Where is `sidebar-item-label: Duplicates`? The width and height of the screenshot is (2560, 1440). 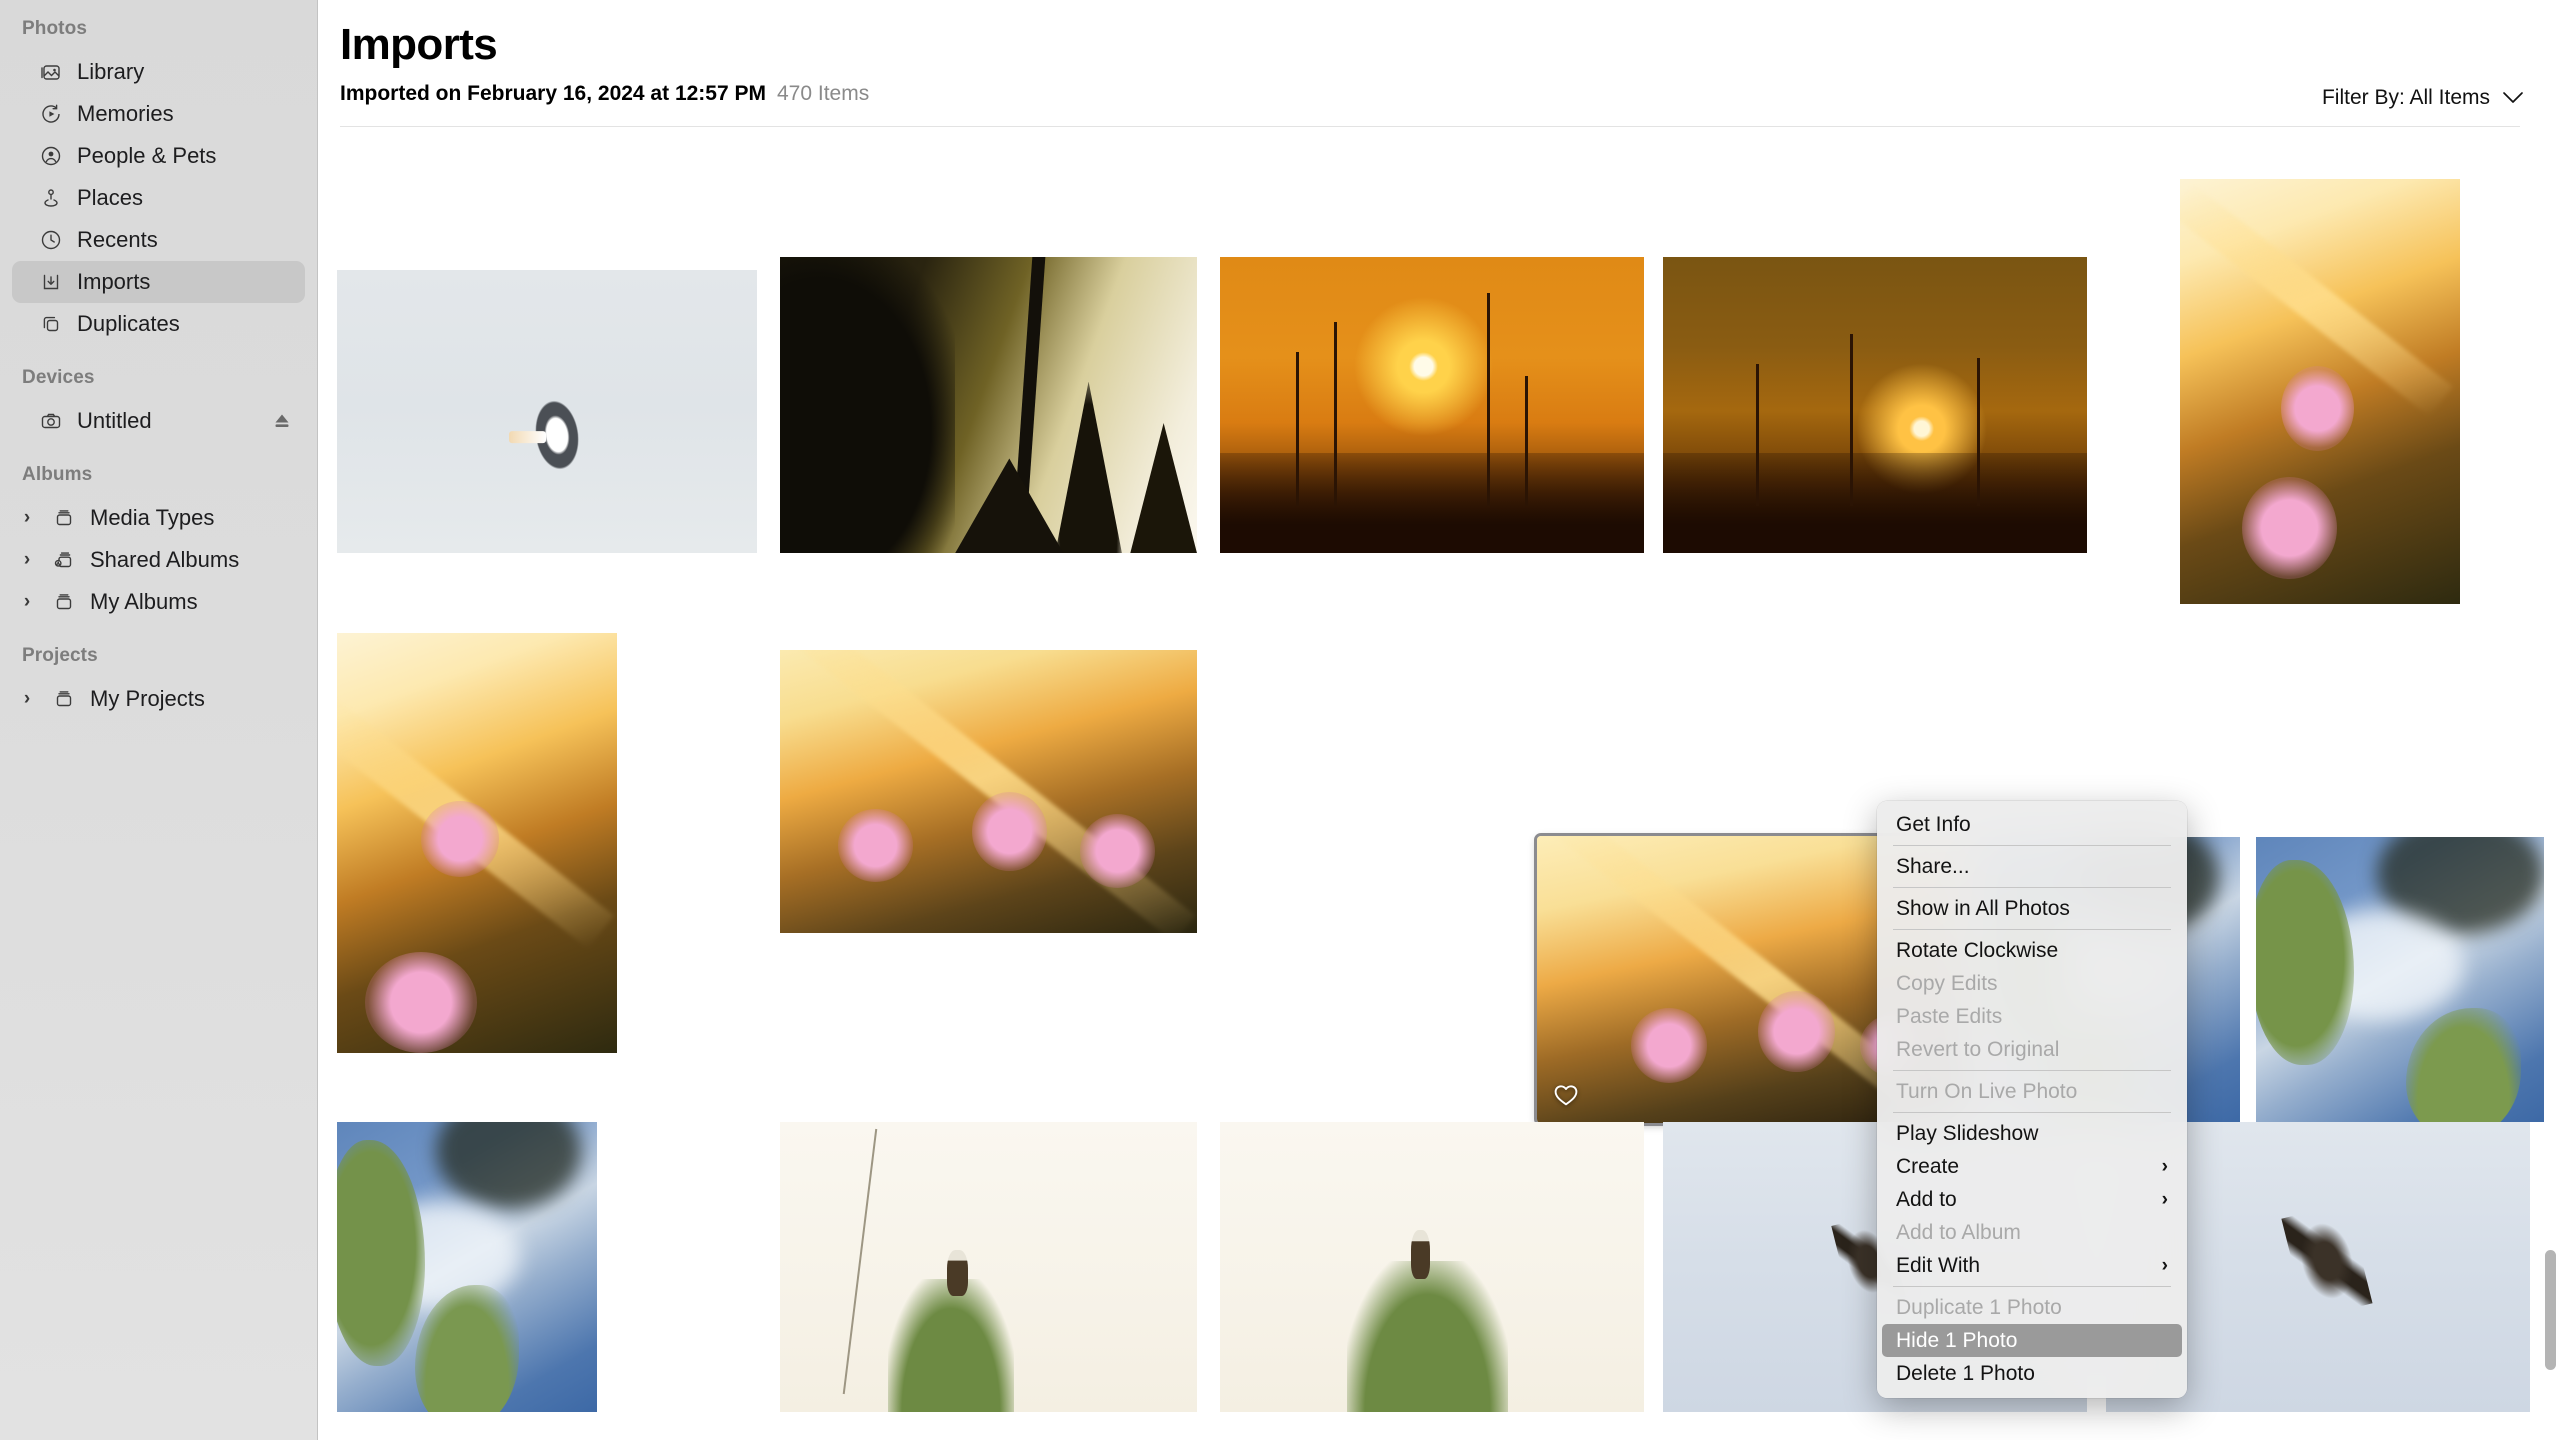
sidebar-item-label: Duplicates is located at coordinates (128, 323).